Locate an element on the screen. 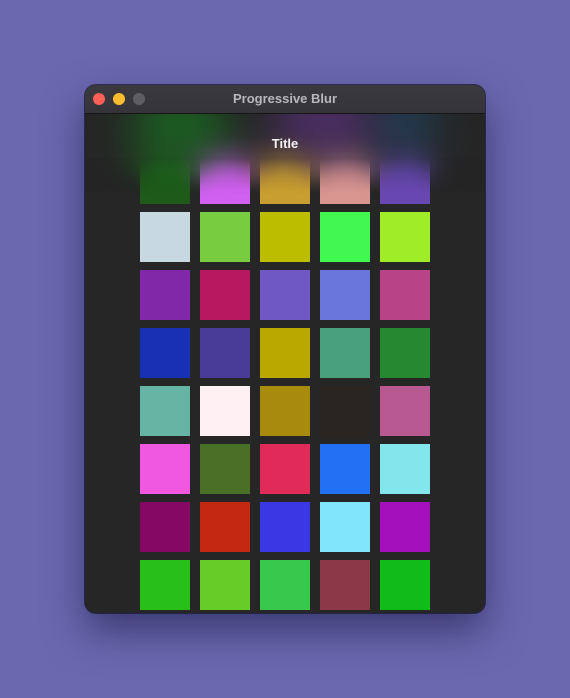 The height and width of the screenshot is (698, 570). title-bar: Progressive Blur is located at coordinates (285, 99).